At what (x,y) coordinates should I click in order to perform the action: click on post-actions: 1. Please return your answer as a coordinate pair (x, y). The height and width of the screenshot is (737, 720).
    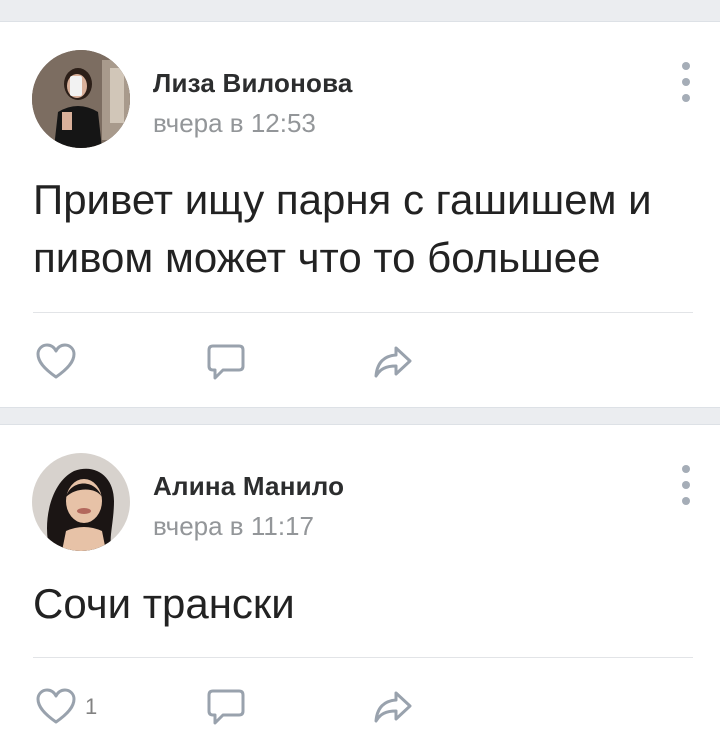
    Looking at the image, I should click on (360, 705).